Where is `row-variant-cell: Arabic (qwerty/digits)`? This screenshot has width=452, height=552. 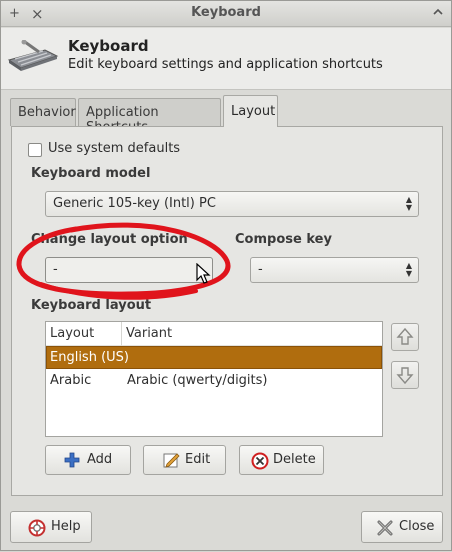 row-variant-cell: Arabic (qwerty/digits) is located at coordinates (197, 380).